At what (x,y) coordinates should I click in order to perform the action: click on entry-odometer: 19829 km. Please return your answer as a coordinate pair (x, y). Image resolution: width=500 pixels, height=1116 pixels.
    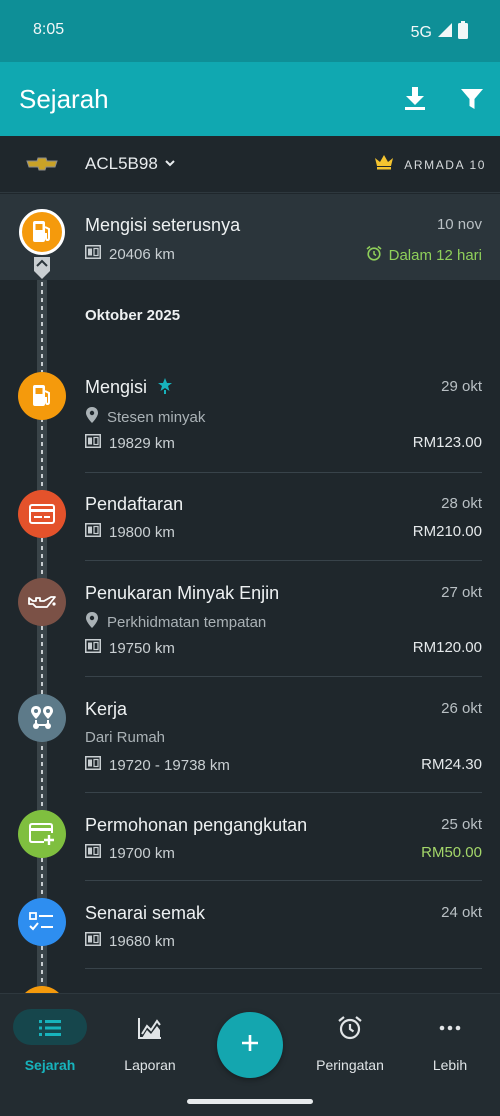
    Looking at the image, I should click on (130, 443).